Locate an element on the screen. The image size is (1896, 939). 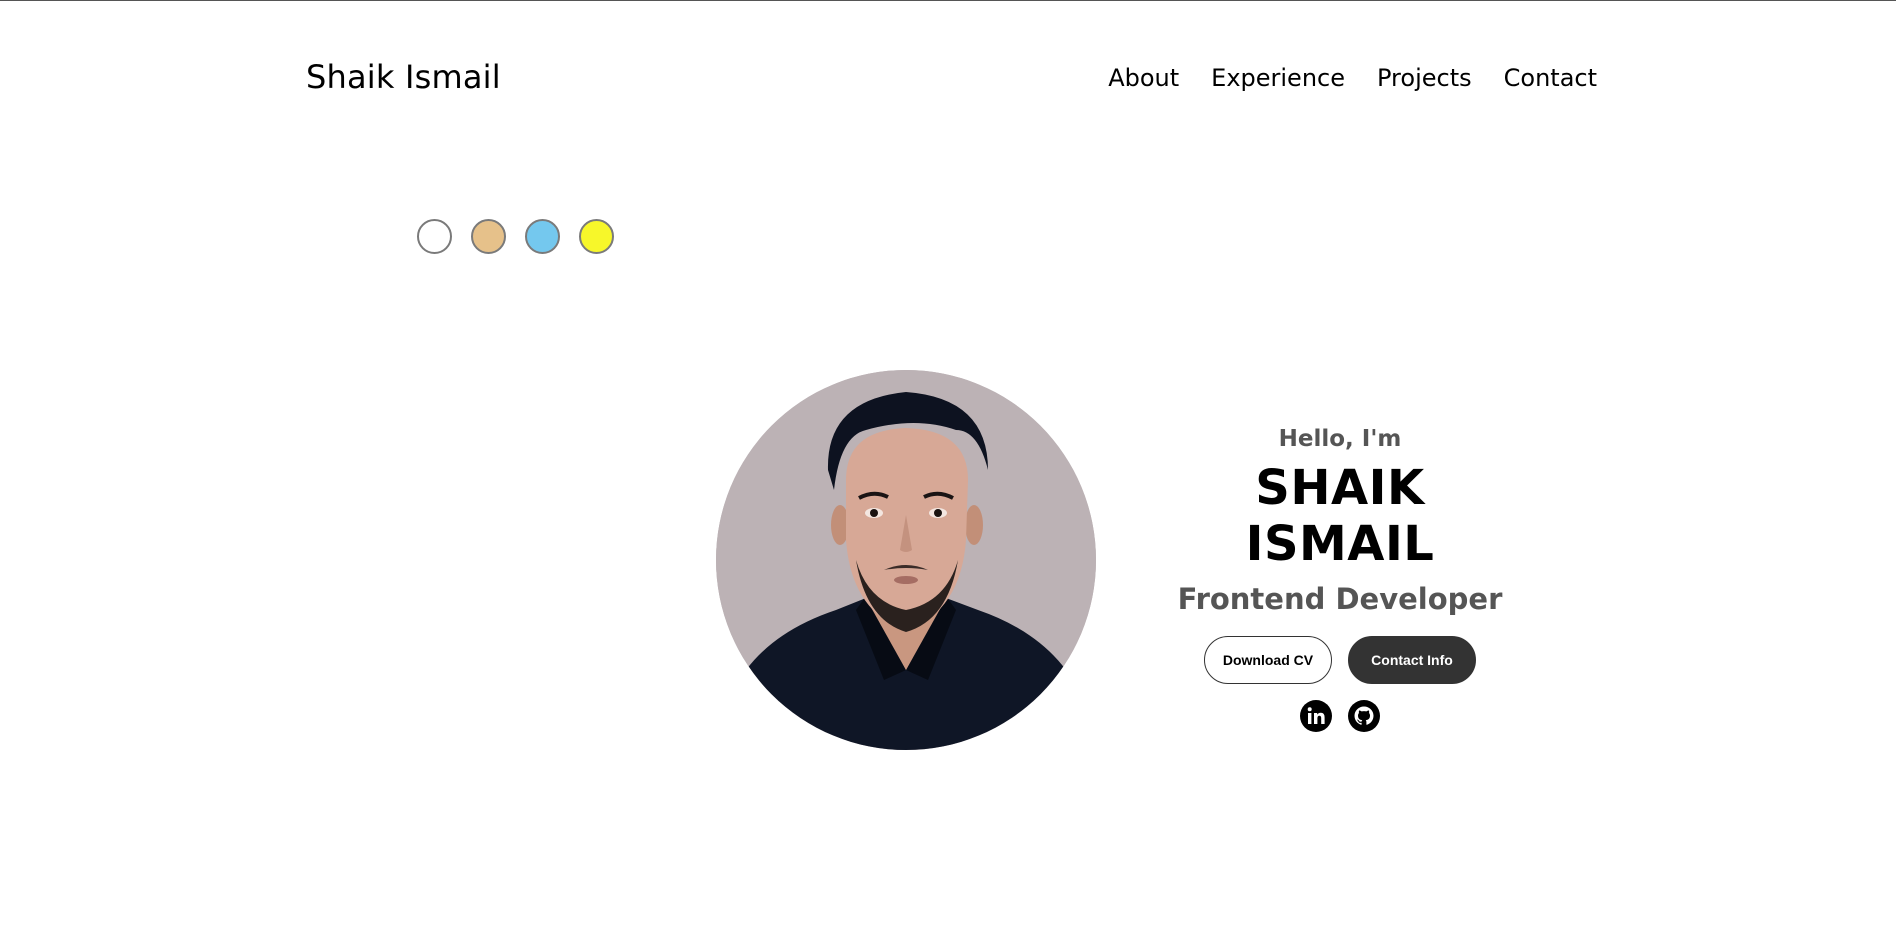
linkedin-icon is located at coordinates (1316, 716).